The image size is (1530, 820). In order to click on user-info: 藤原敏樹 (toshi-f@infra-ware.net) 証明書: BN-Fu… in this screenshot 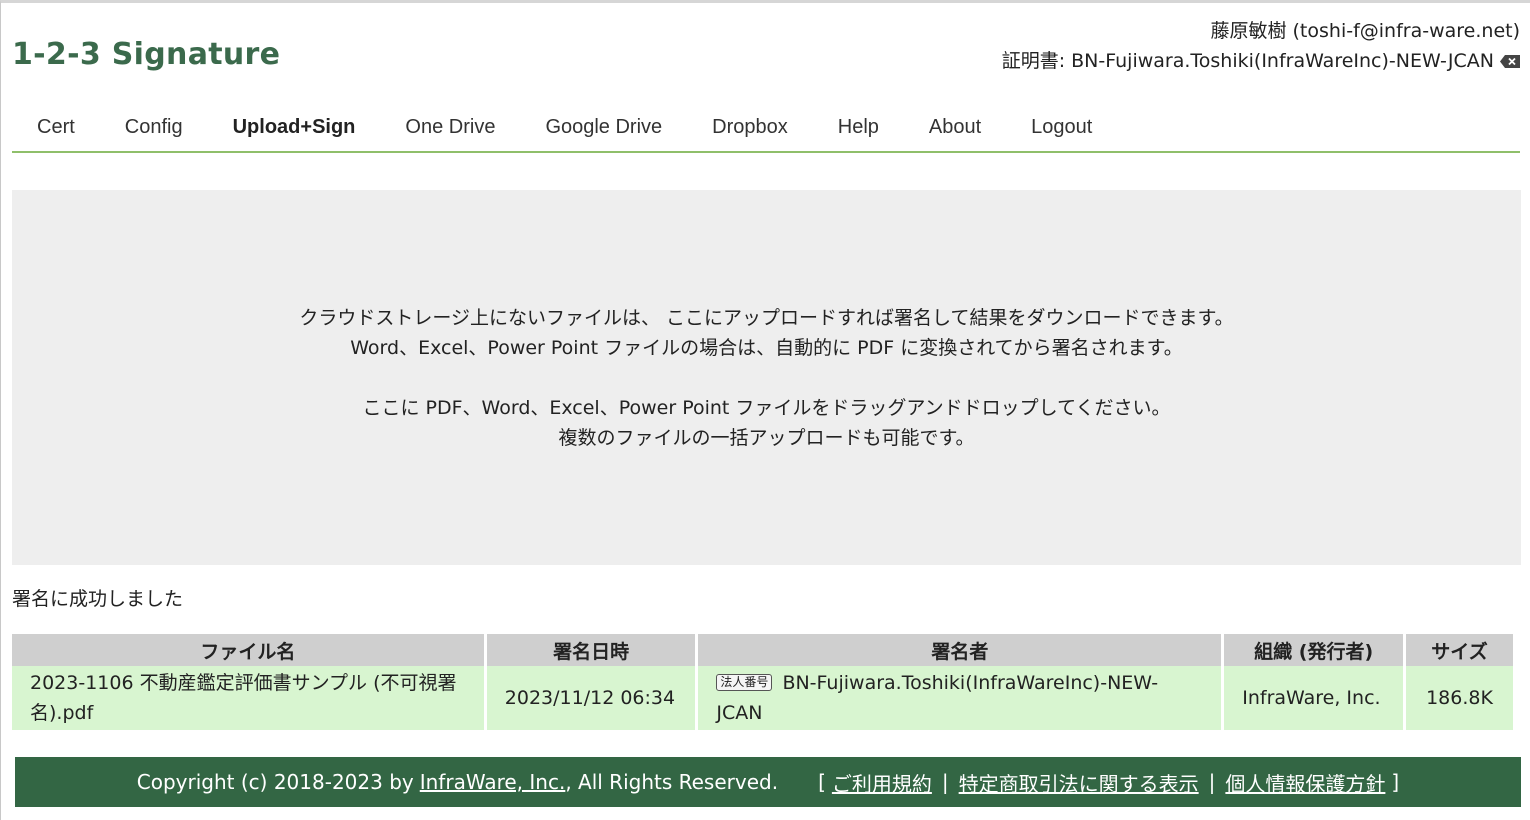, I will do `click(1261, 46)`.